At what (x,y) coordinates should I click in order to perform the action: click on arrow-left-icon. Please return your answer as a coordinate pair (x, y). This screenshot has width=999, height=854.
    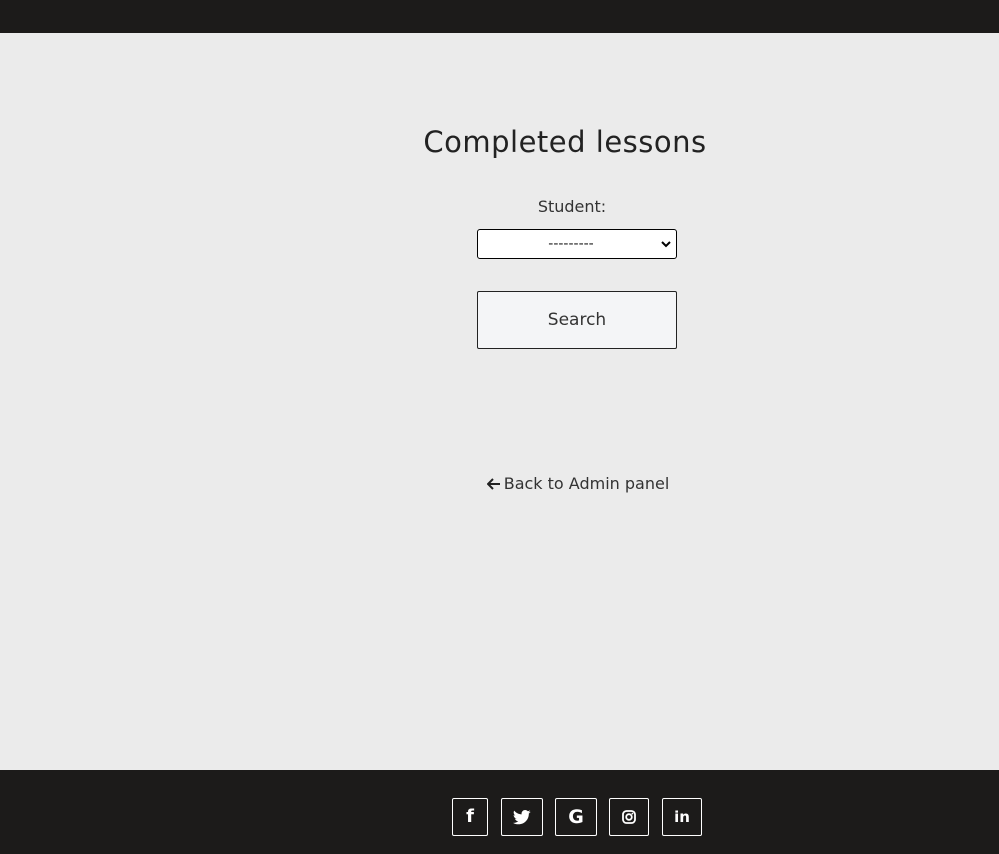
    Looking at the image, I should click on (493, 484).